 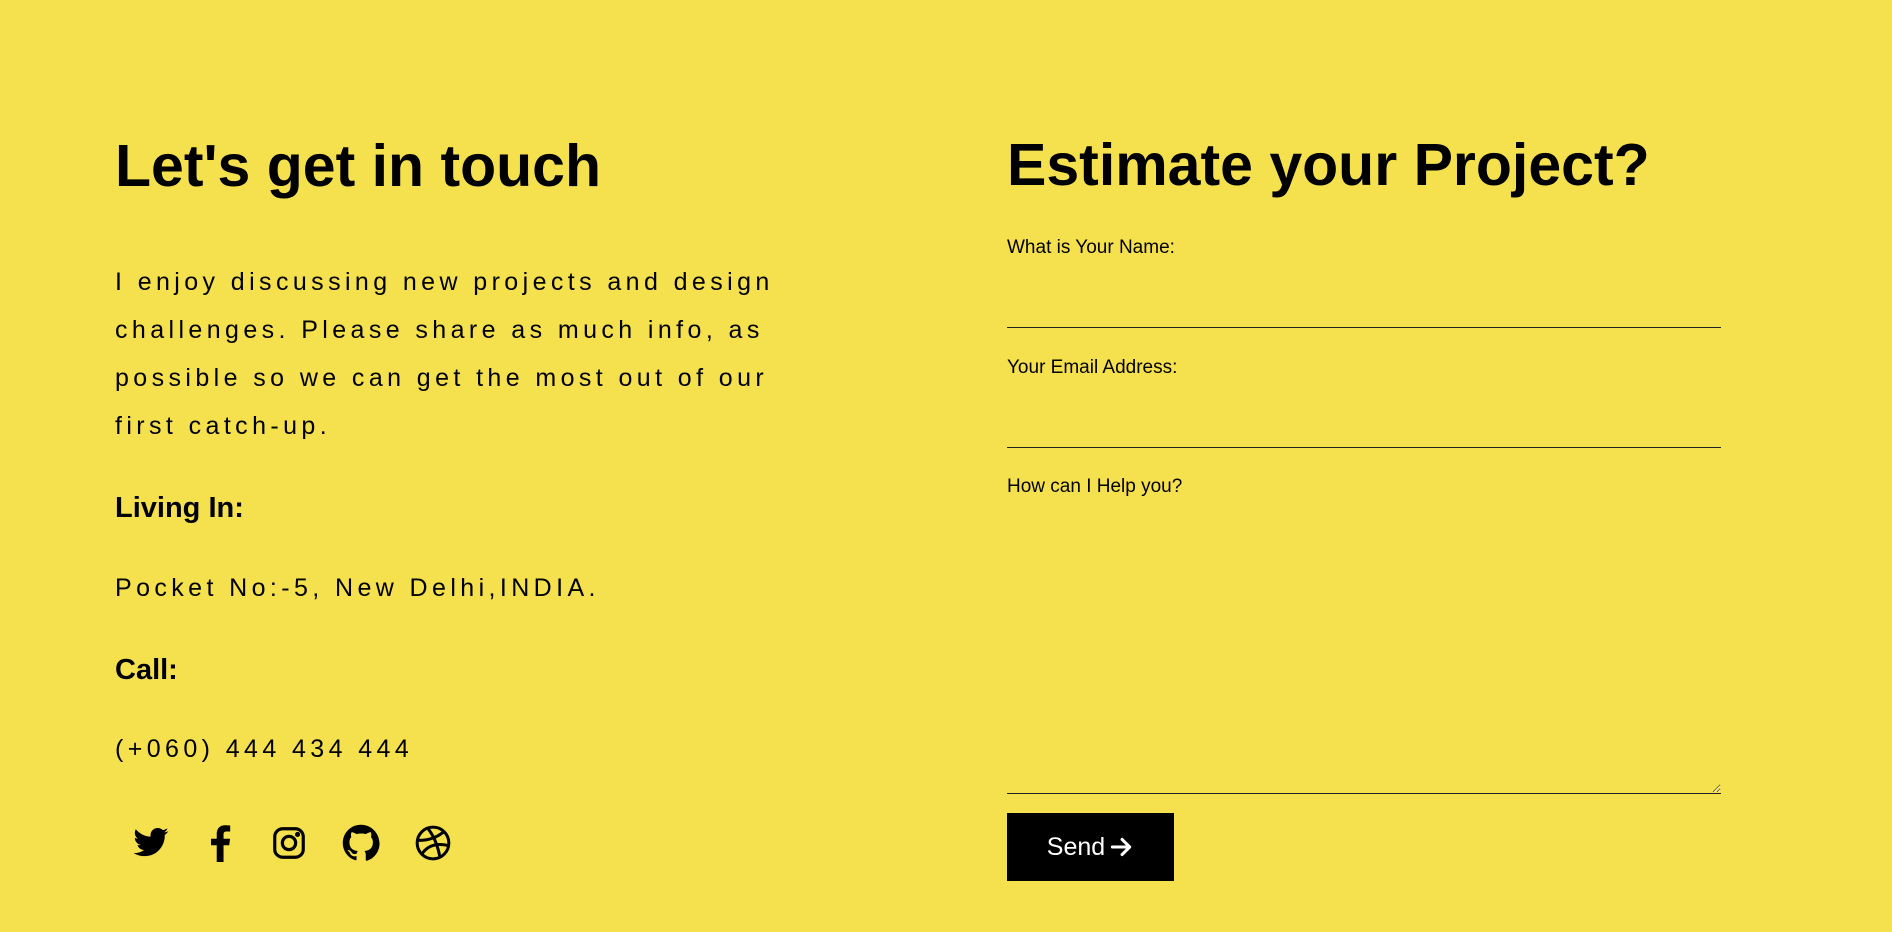 What do you see at coordinates (1095, 486) in the screenshot?
I see `message-label: How can I Help you?` at bounding box center [1095, 486].